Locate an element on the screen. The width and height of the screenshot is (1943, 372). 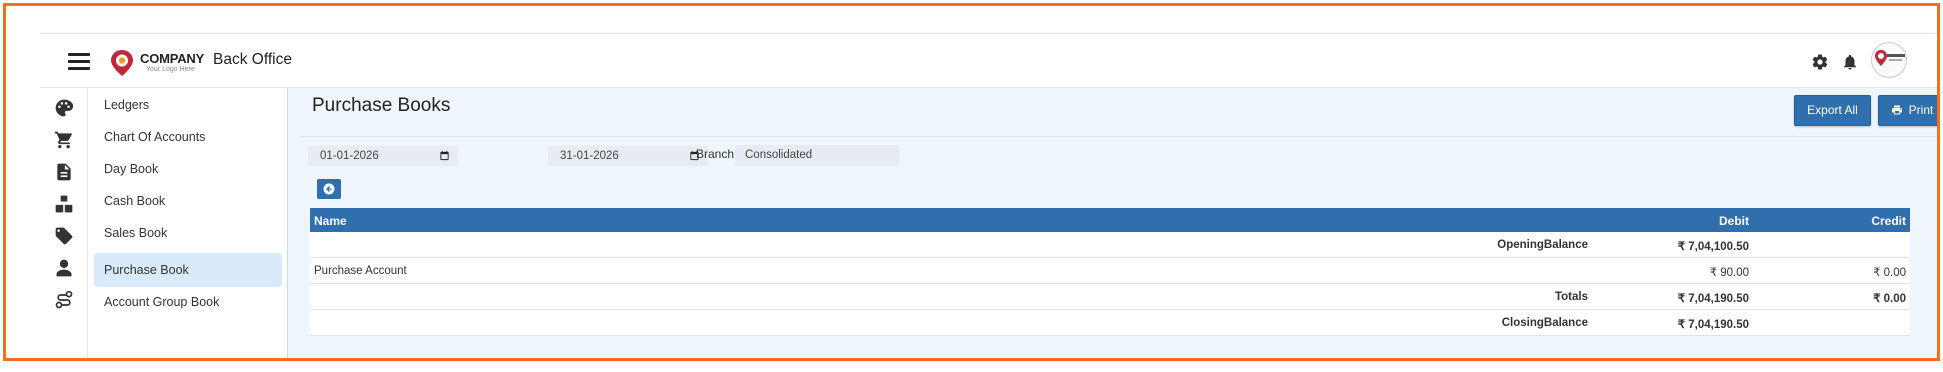
user-avatar is located at coordinates (1889, 60).